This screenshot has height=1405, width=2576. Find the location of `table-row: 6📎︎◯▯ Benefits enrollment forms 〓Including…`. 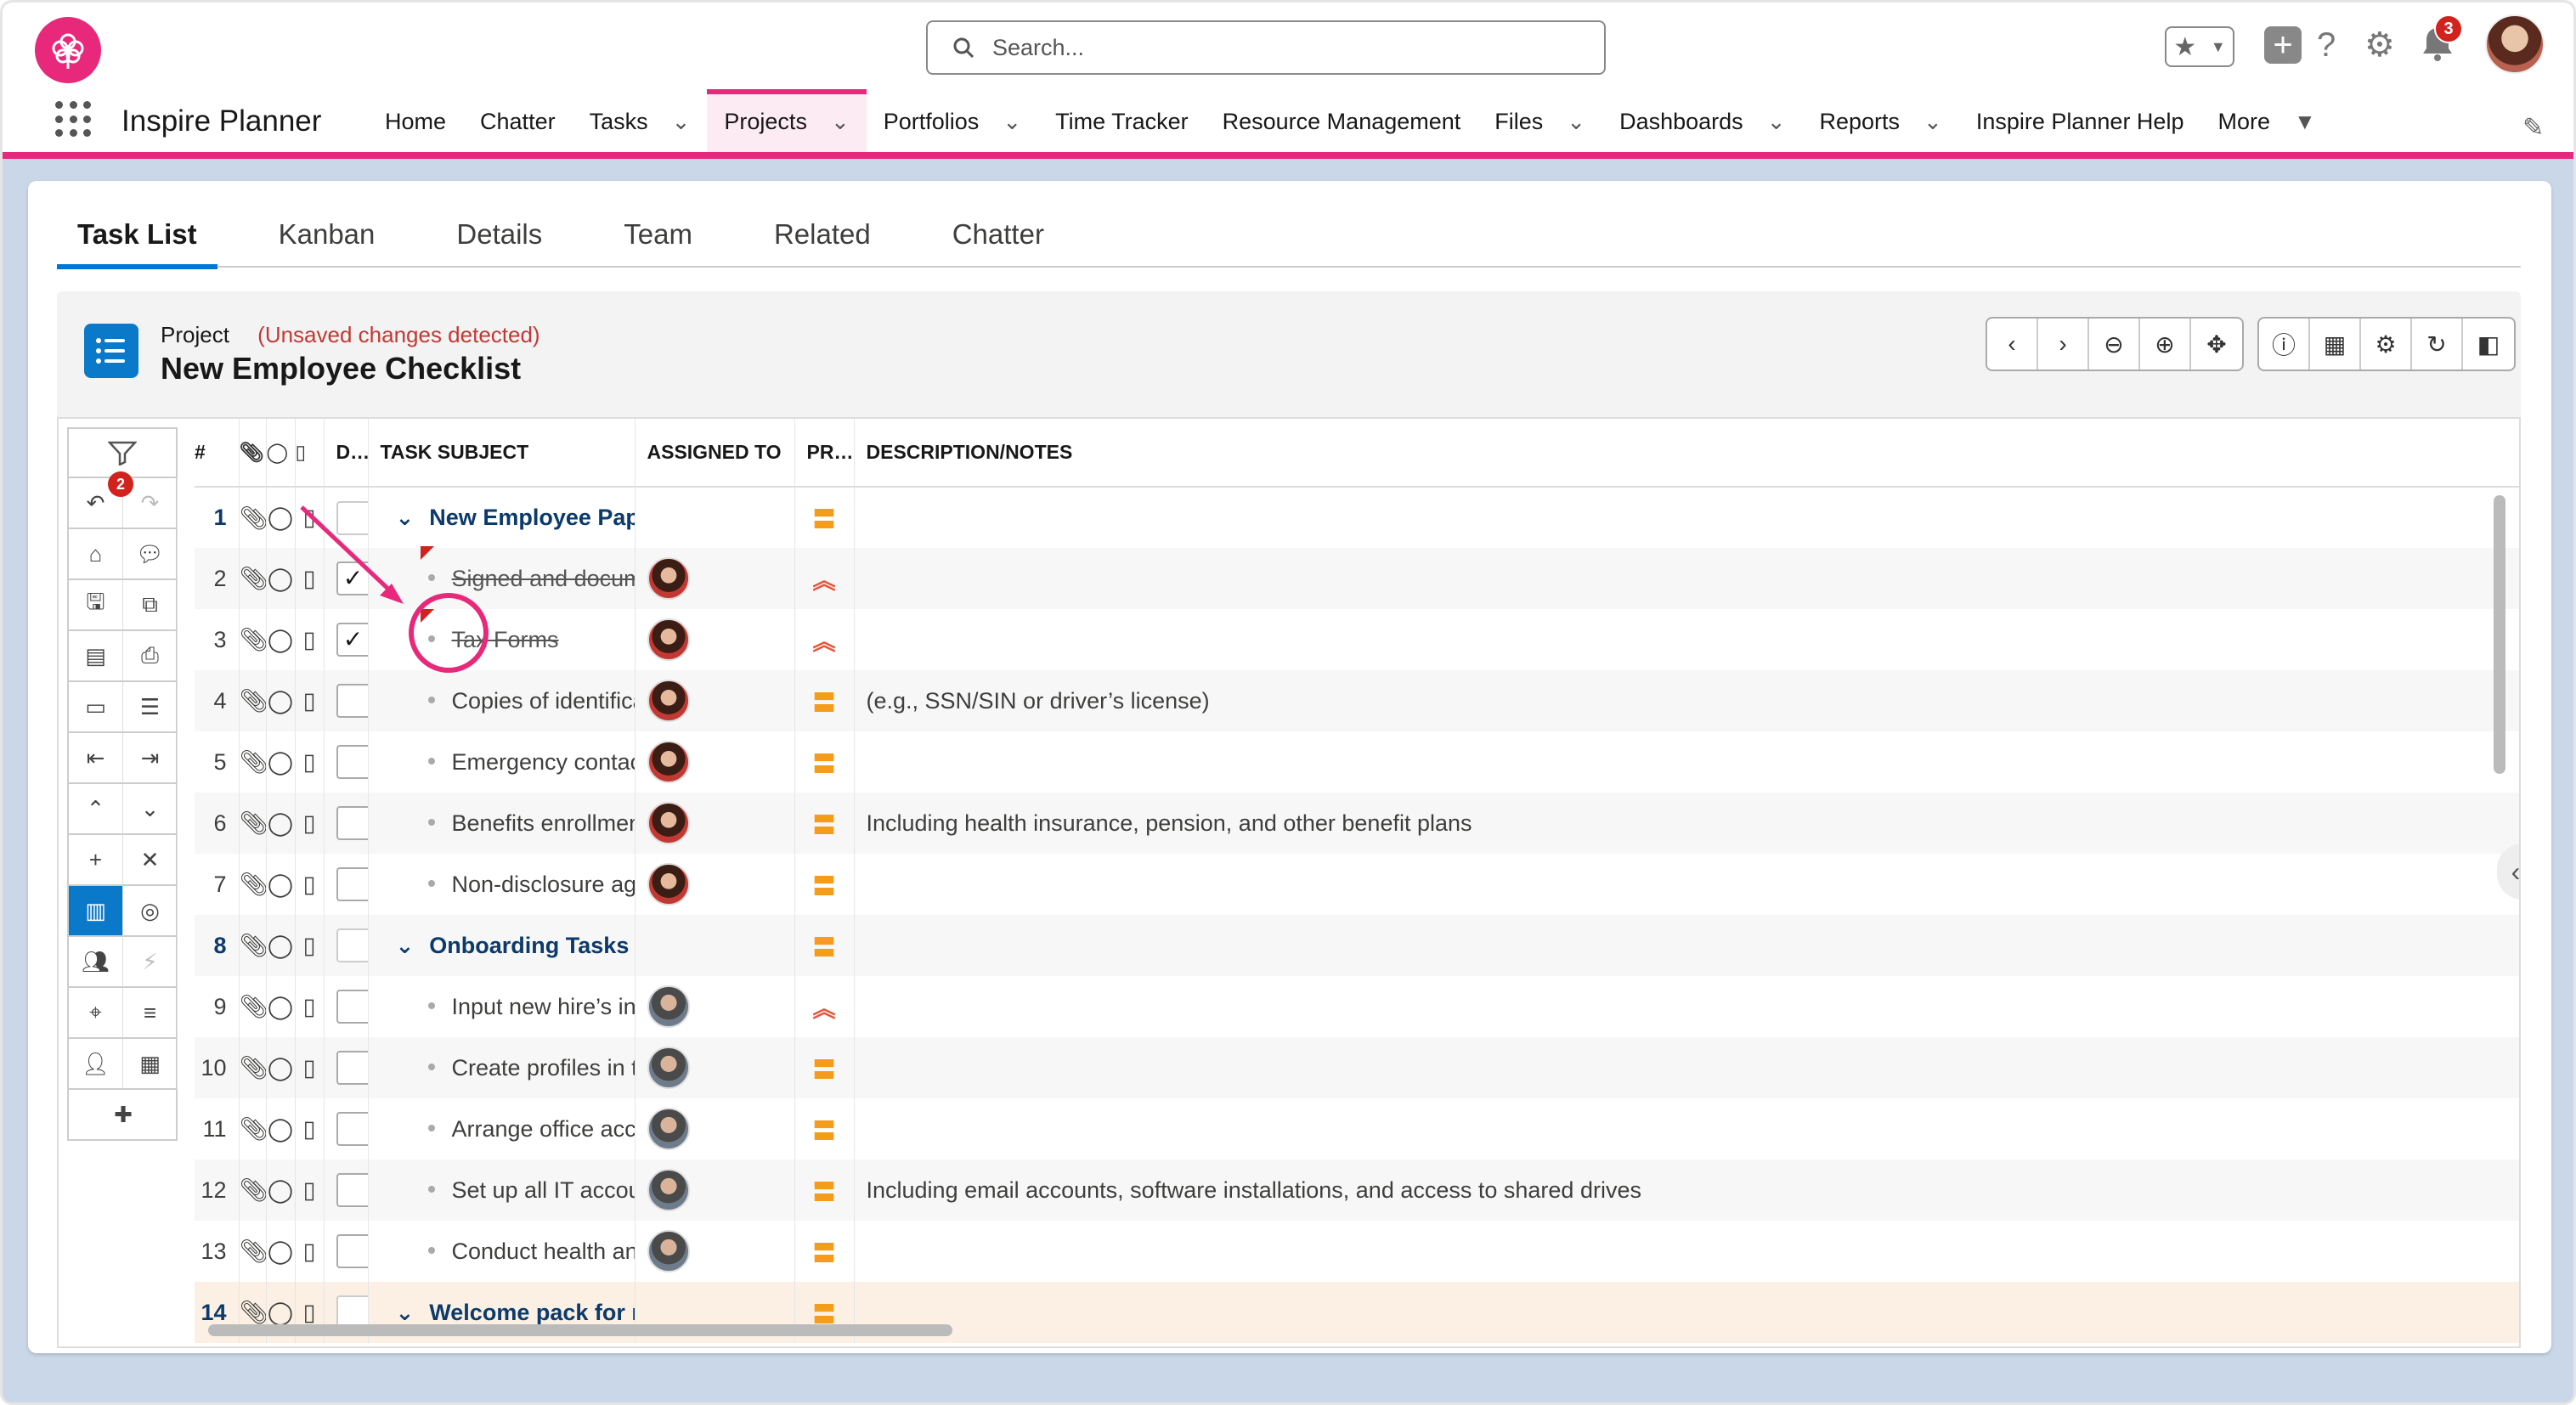

table-row: 6📎︎◯▯ Benefits enrollment forms 〓Including… is located at coordinates (1357, 823).